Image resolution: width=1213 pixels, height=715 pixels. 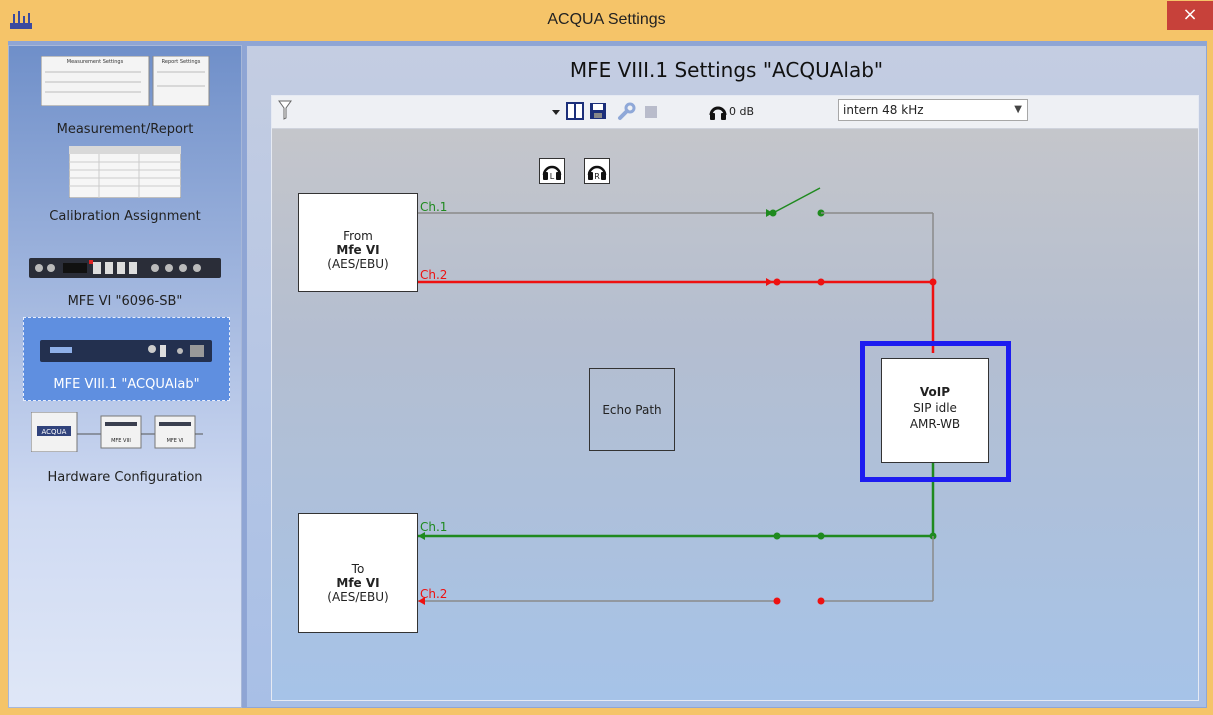 I want to click on measurement-report-thumbnail: Measurement Settings Report Settings, so click(x=125, y=81).